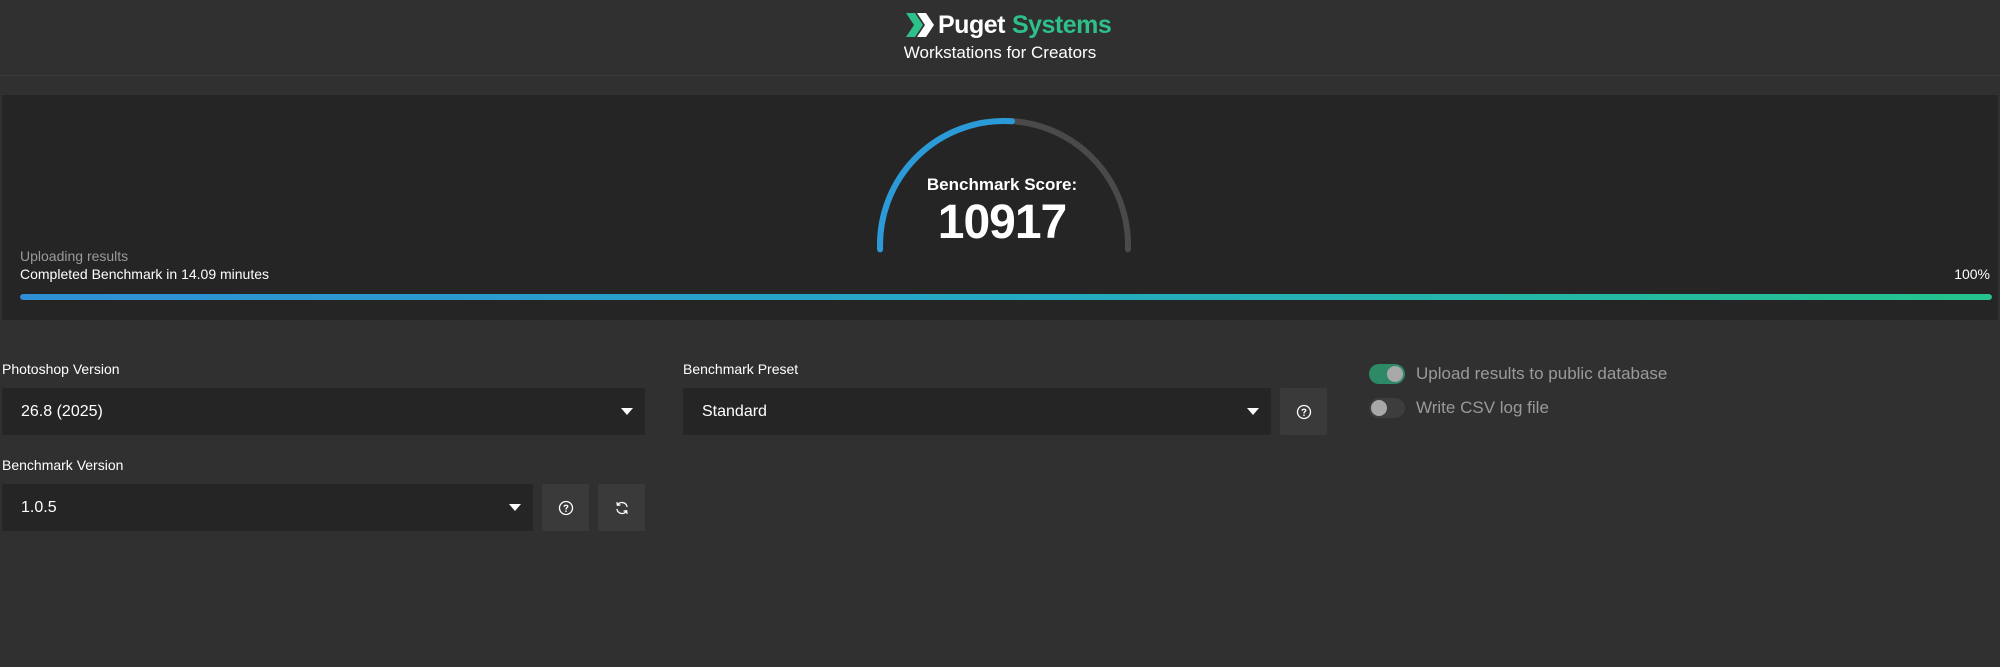 This screenshot has width=2000, height=667. I want to click on photoshop-version-value: 26.8 (2025), so click(62, 411).